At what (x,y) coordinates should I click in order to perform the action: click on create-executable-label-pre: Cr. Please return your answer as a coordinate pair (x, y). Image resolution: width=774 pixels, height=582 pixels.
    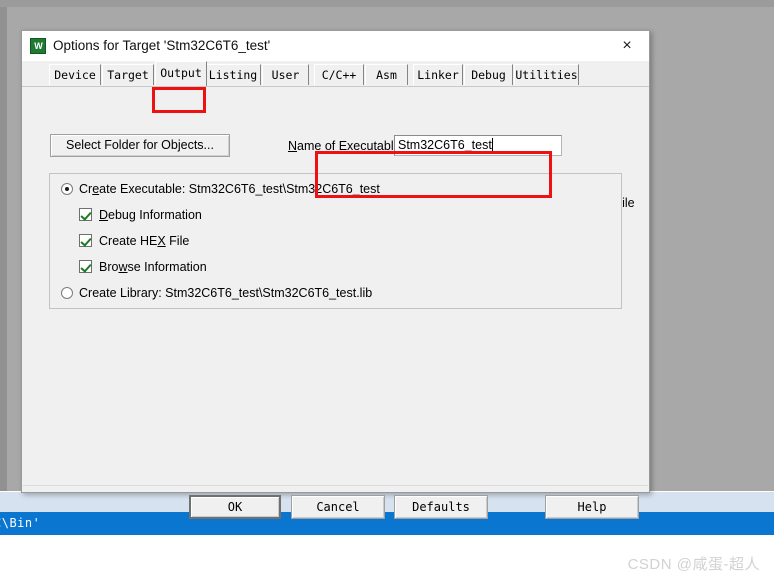
    Looking at the image, I should click on (86, 189).